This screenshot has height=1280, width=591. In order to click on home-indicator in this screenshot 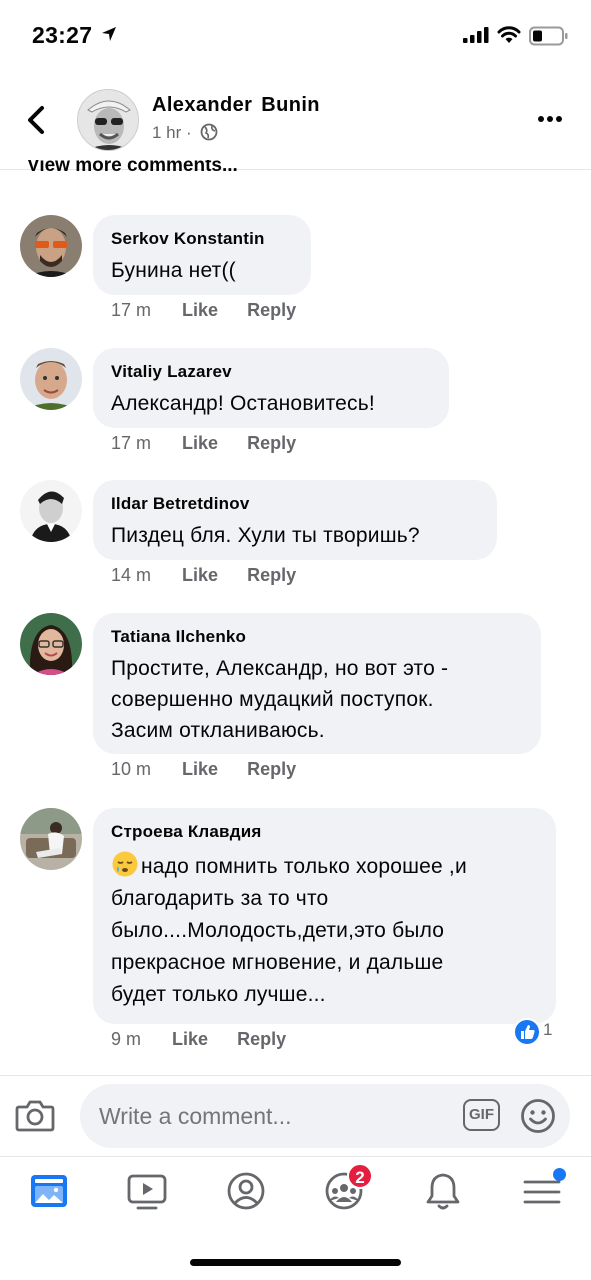, I will do `click(295, 1262)`.